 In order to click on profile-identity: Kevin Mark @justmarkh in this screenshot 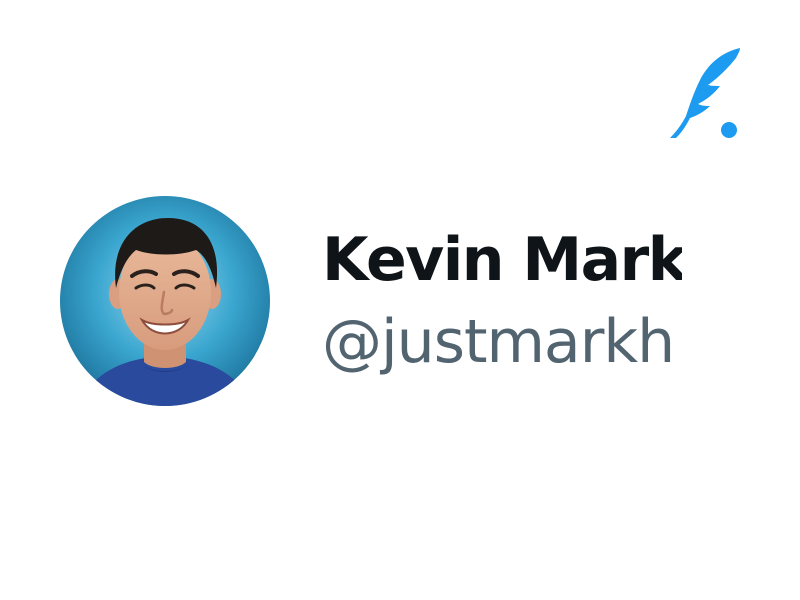, I will do `click(502, 307)`.